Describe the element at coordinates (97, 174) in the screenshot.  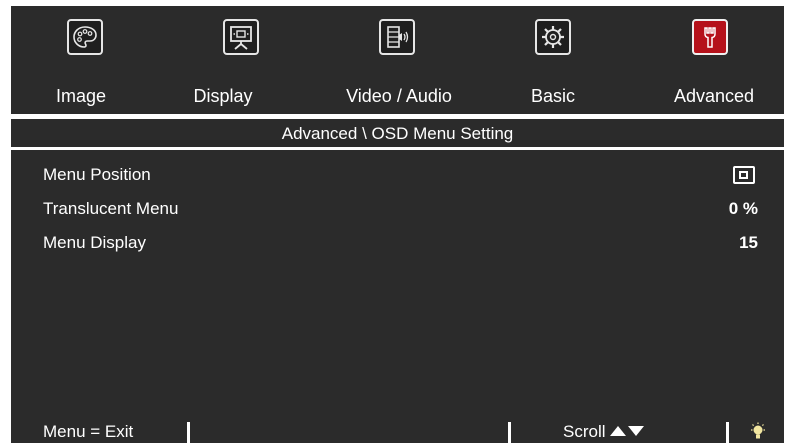
I see `setting-label: Menu Position` at that location.